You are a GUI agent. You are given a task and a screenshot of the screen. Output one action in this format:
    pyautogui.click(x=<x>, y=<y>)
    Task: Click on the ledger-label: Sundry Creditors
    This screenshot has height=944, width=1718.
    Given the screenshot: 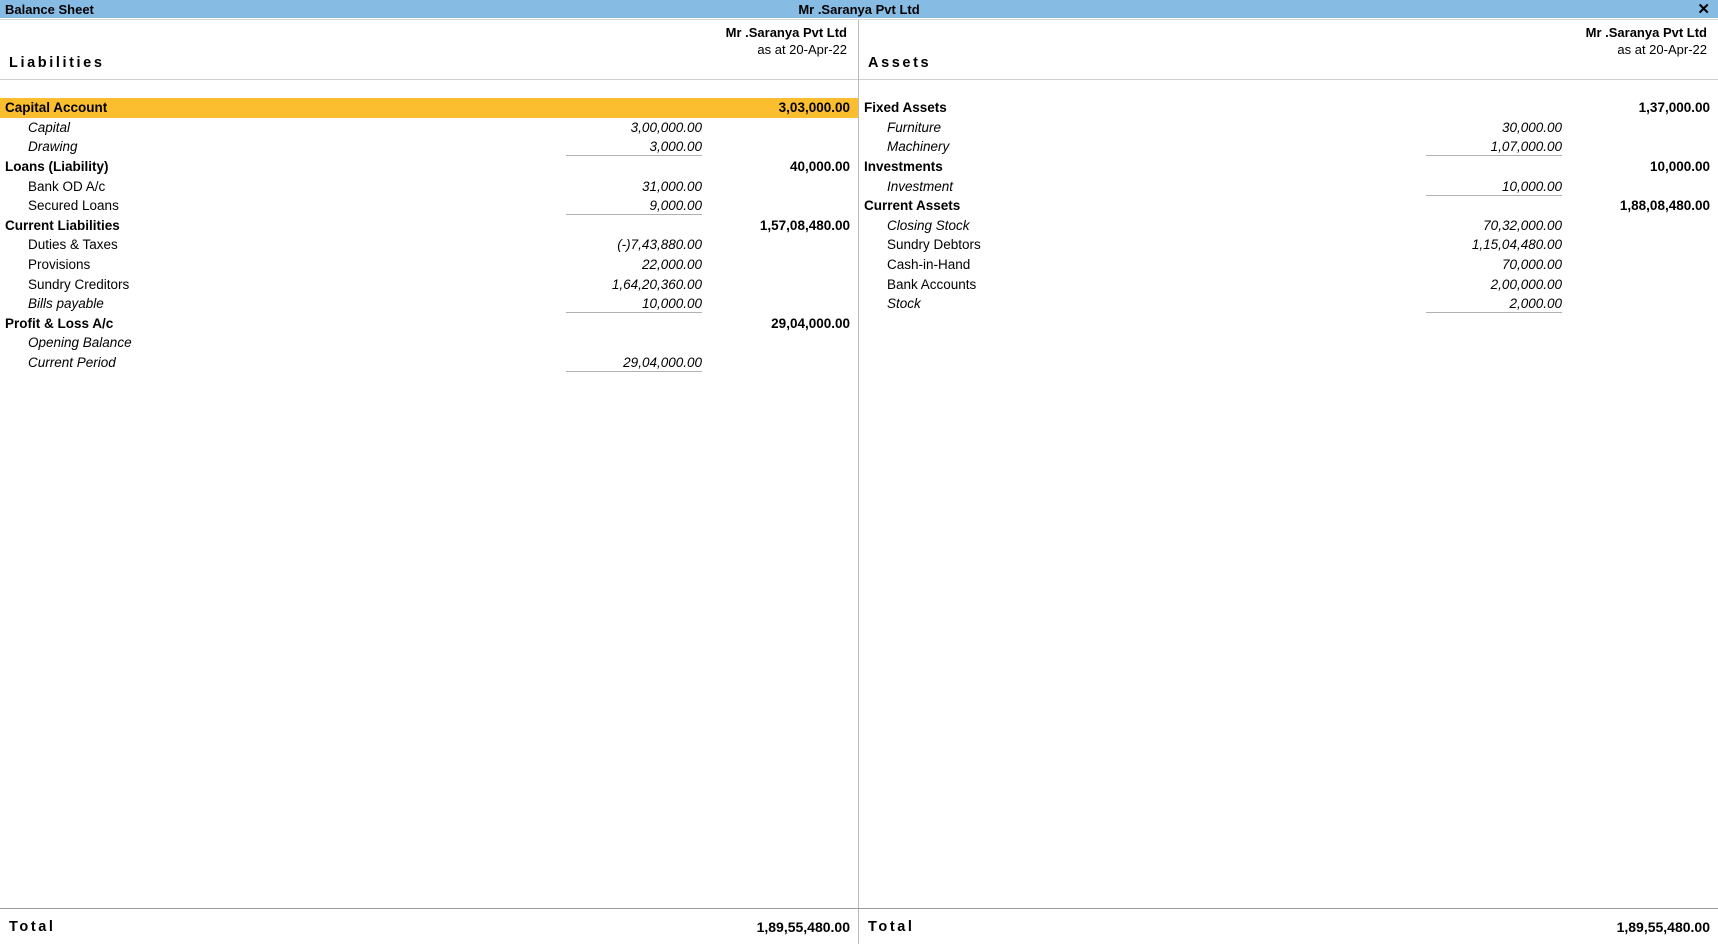 What is the action you would take?
    pyautogui.click(x=79, y=284)
    